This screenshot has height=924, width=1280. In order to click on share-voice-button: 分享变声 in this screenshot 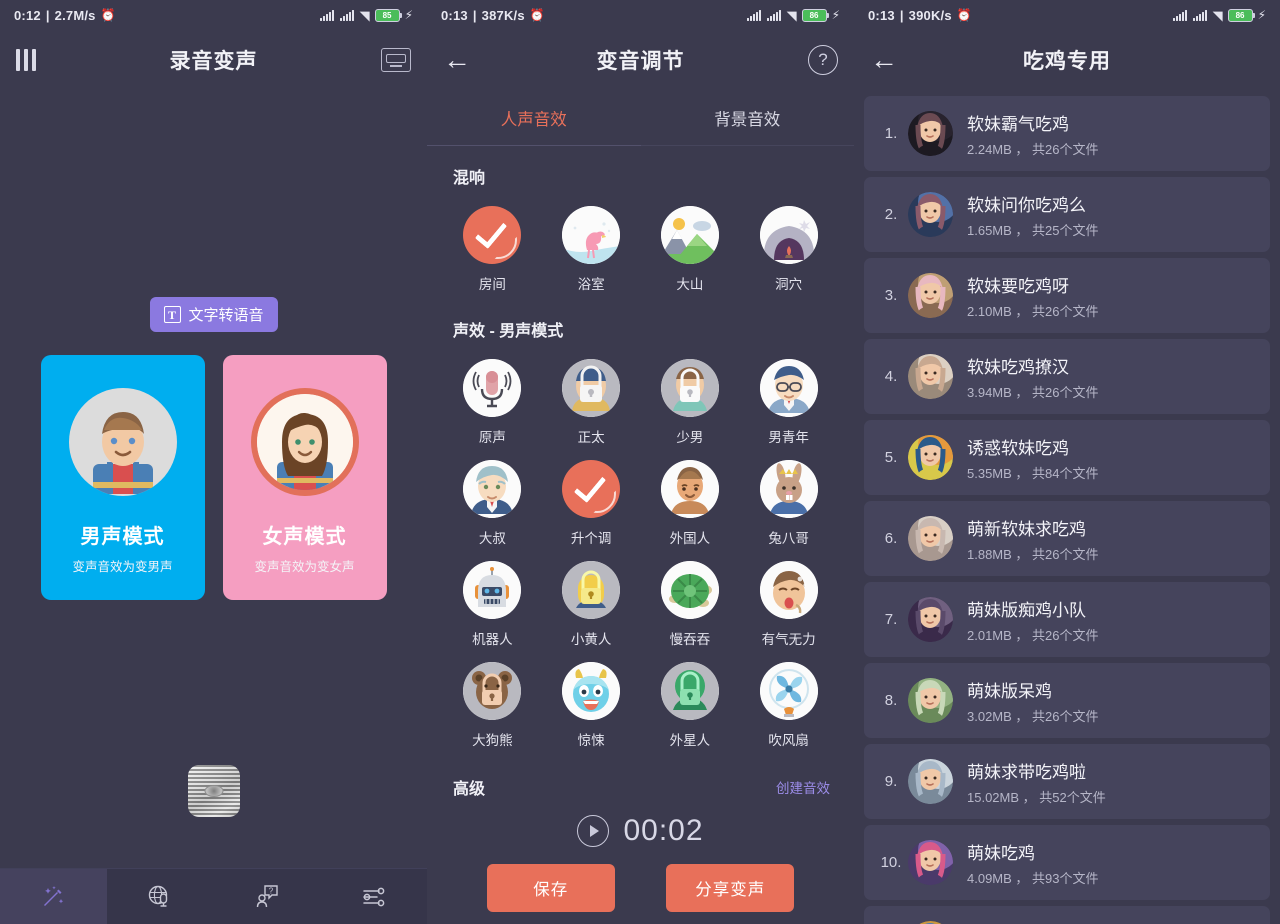, I will do `click(730, 888)`.